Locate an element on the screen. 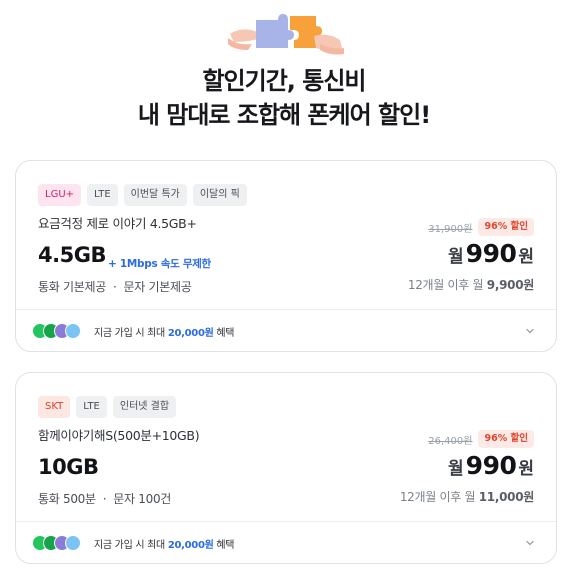  original-price: 31,900원 is located at coordinates (450, 229).